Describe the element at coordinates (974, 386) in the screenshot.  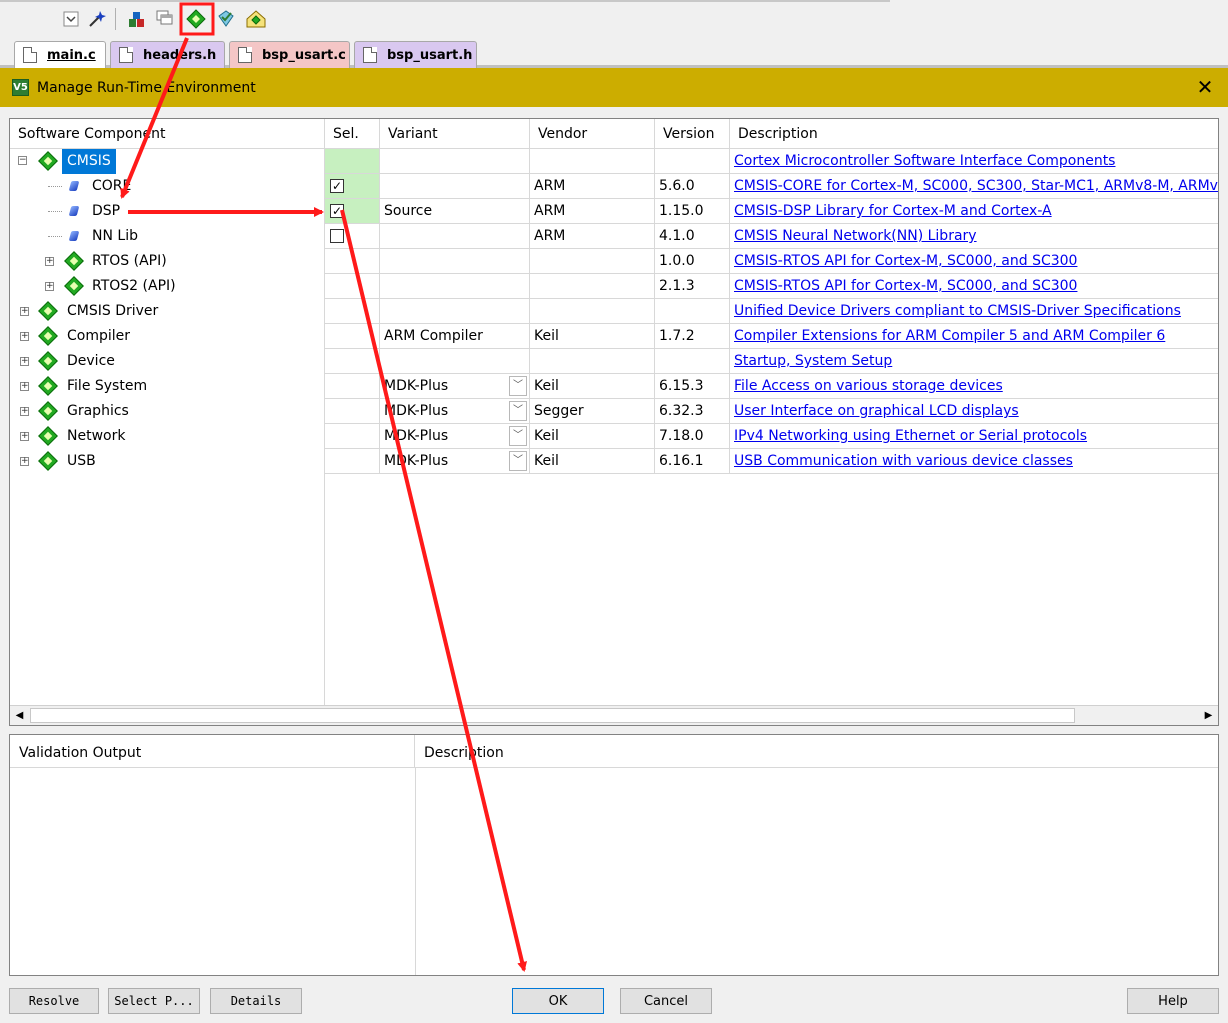
I see `description-link: File Access on various storage devices` at that location.